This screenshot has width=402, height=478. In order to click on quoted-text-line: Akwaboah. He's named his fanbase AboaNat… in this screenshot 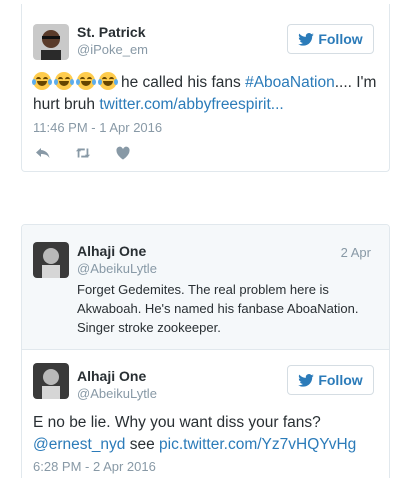, I will do `click(218, 308)`.